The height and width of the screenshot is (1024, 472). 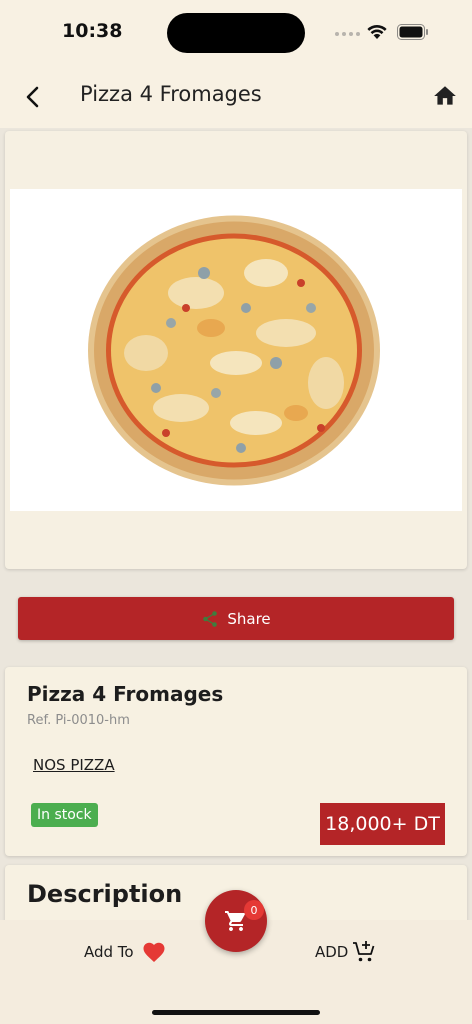 I want to click on add-to-label: Add To, so click(x=109, y=952).